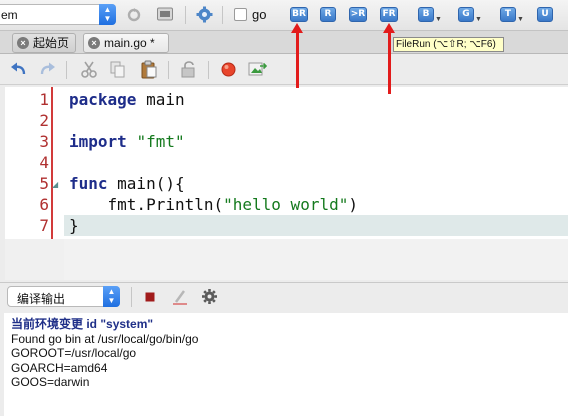 The image size is (568, 416). I want to click on stop-circle-icon, so click(228, 69).